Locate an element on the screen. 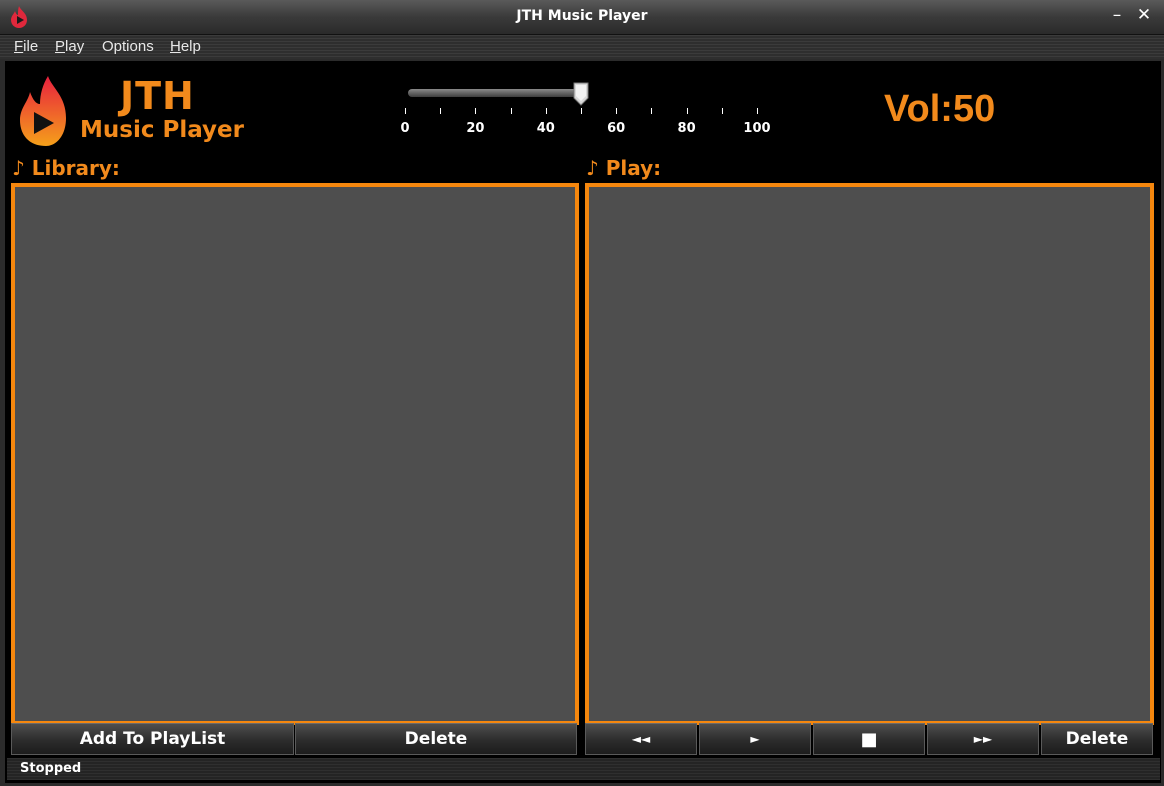  library-delete-button: Delete is located at coordinates (436, 739).